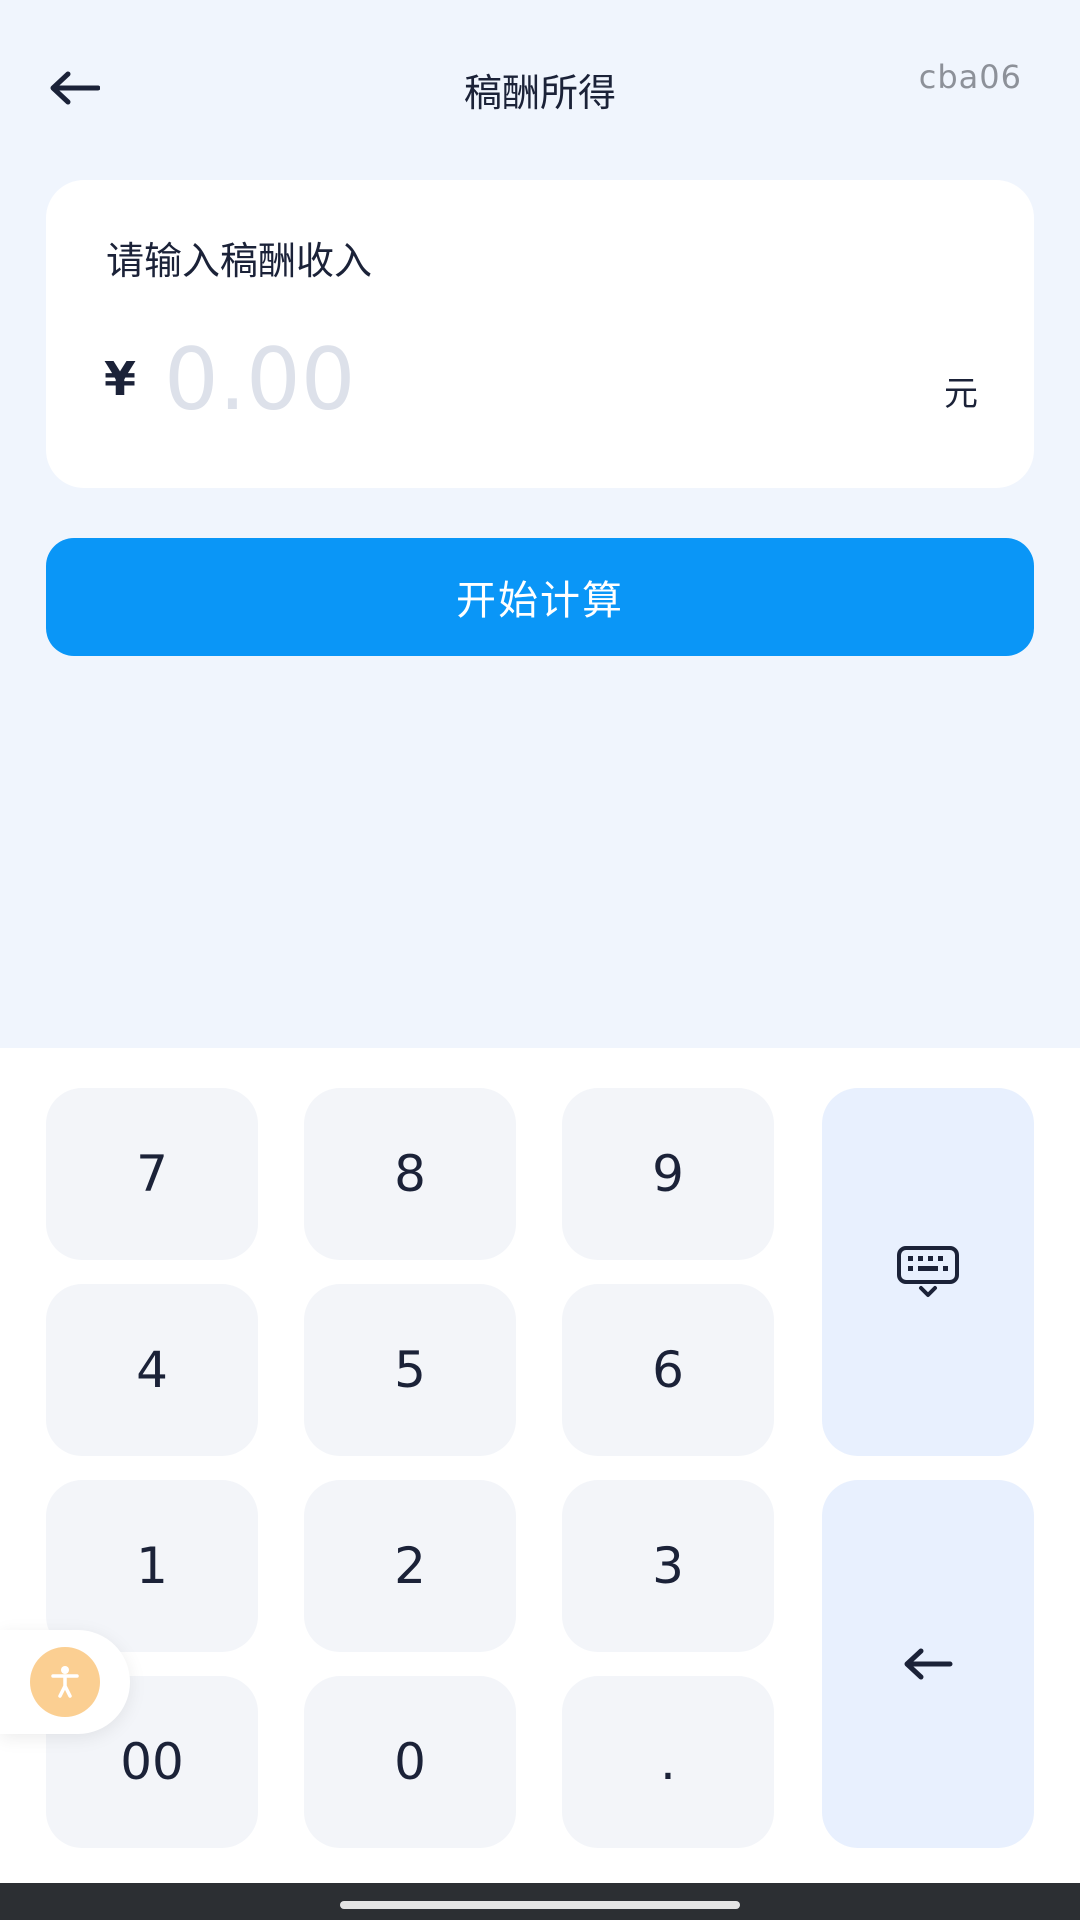 Image resolution: width=1080 pixels, height=1920 pixels. I want to click on key-6: 6, so click(668, 1370).